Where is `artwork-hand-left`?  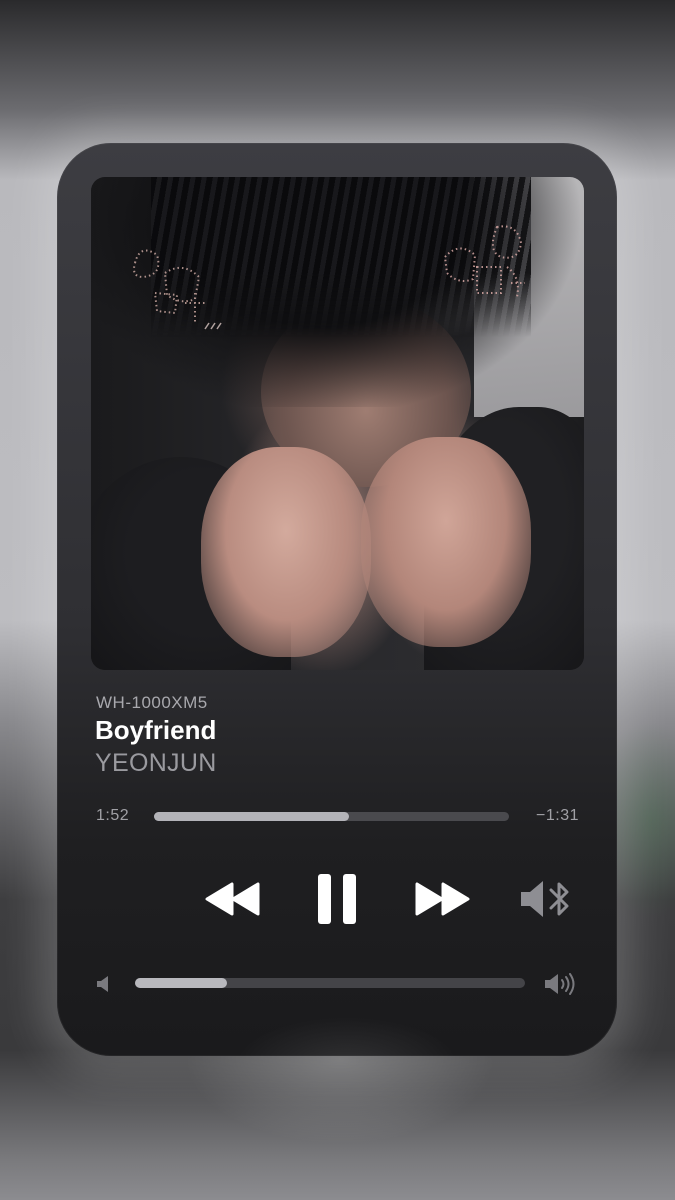 artwork-hand-left is located at coordinates (286, 552).